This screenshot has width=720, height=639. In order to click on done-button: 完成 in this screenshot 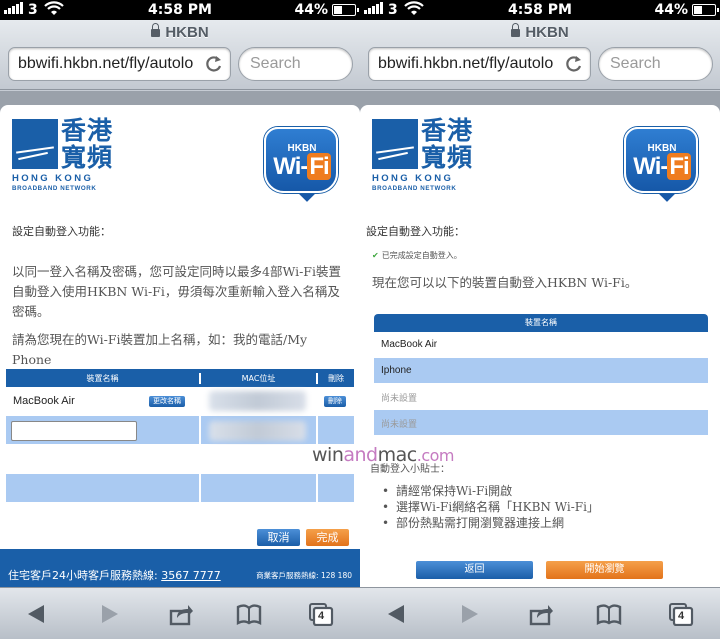, I will do `click(327, 537)`.